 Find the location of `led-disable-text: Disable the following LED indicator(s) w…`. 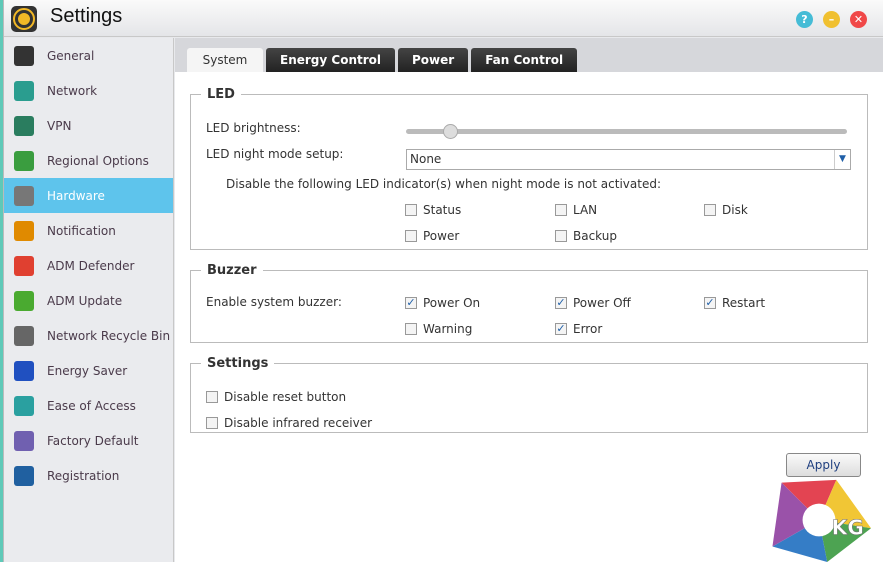

led-disable-text: Disable the following LED indicator(s) w… is located at coordinates (443, 184).